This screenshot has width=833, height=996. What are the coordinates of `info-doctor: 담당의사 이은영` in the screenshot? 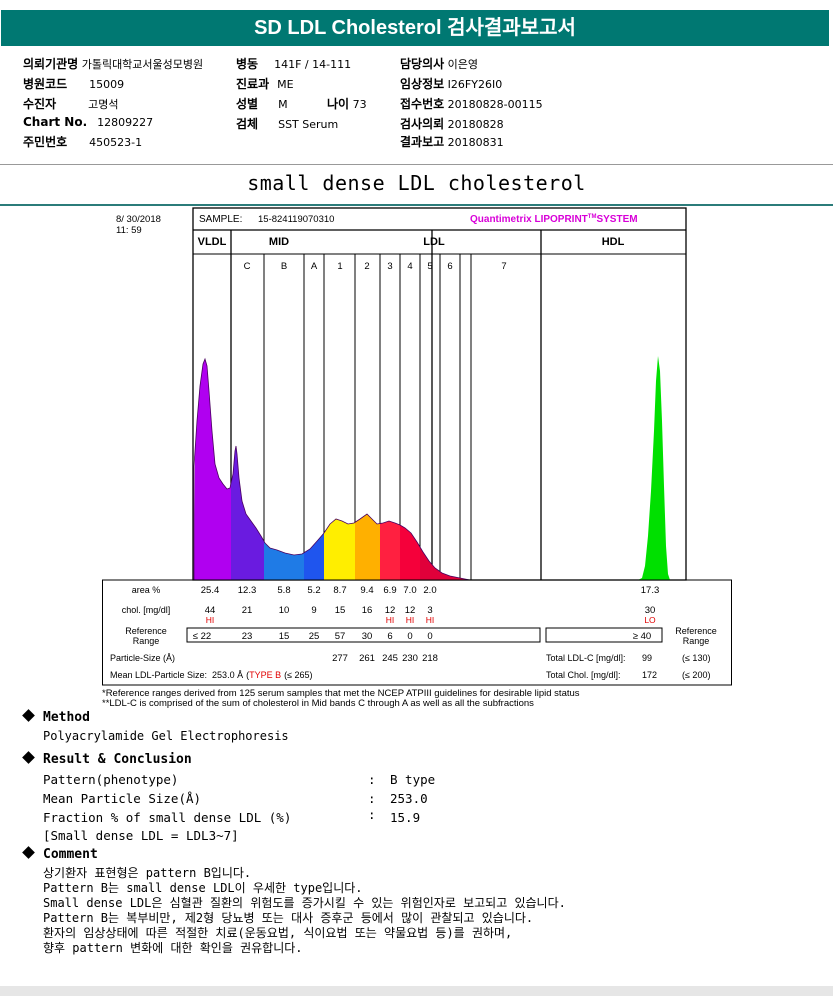 It's located at (439, 63).